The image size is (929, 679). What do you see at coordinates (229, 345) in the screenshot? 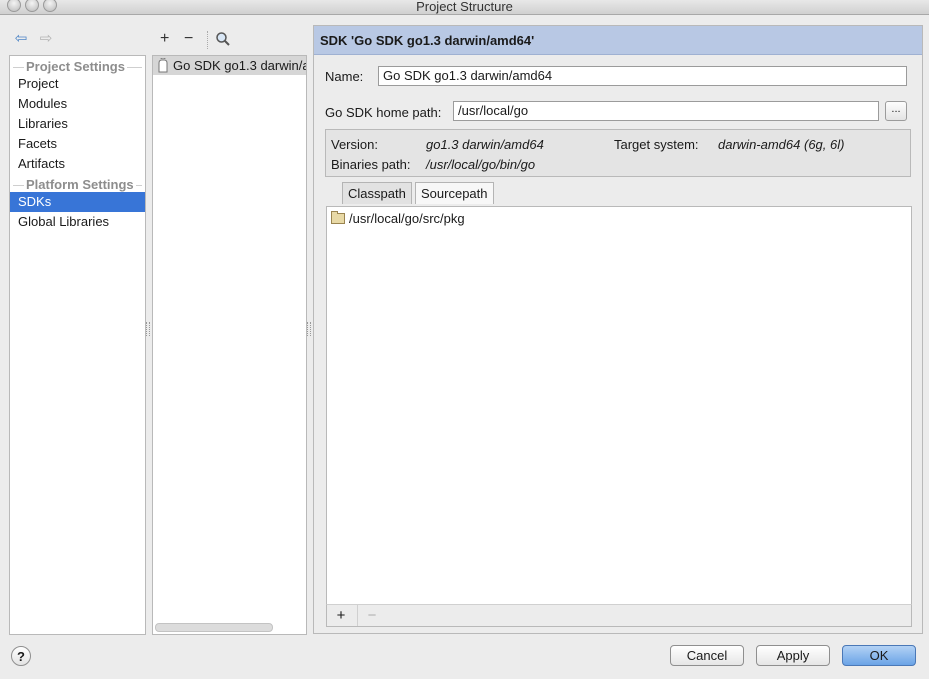
I see `sdk-list: Go SDK go1.3 darwin/amd64` at bounding box center [229, 345].